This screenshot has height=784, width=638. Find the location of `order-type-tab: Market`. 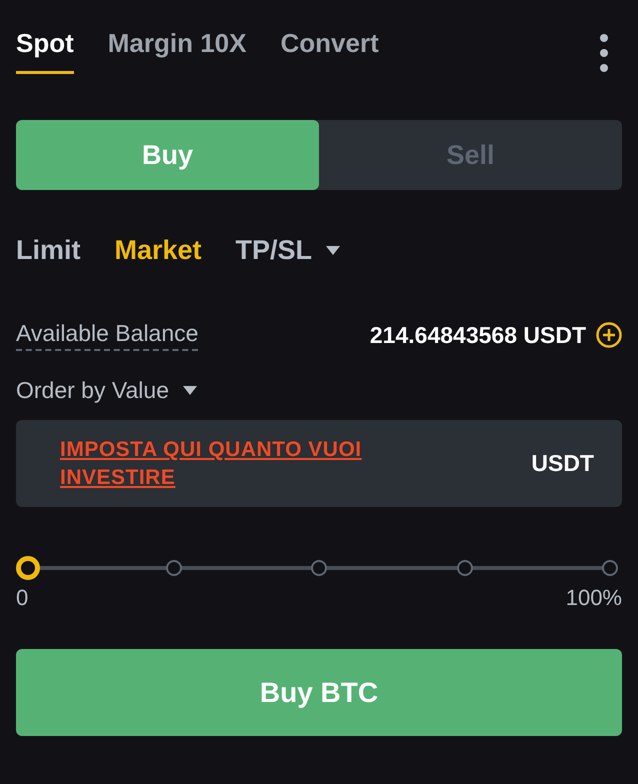

order-type-tab: Market is located at coordinates (158, 250).